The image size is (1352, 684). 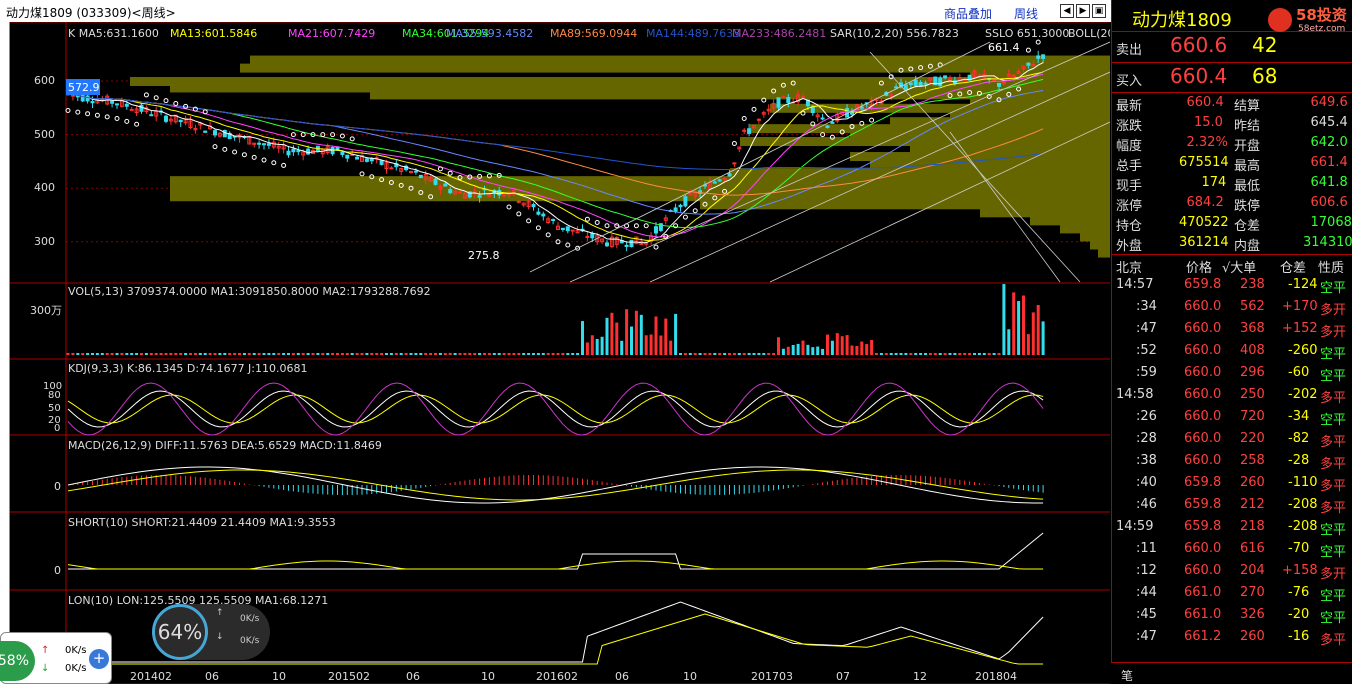 I want to click on stat-label: 开盘, so click(x=1247, y=146).